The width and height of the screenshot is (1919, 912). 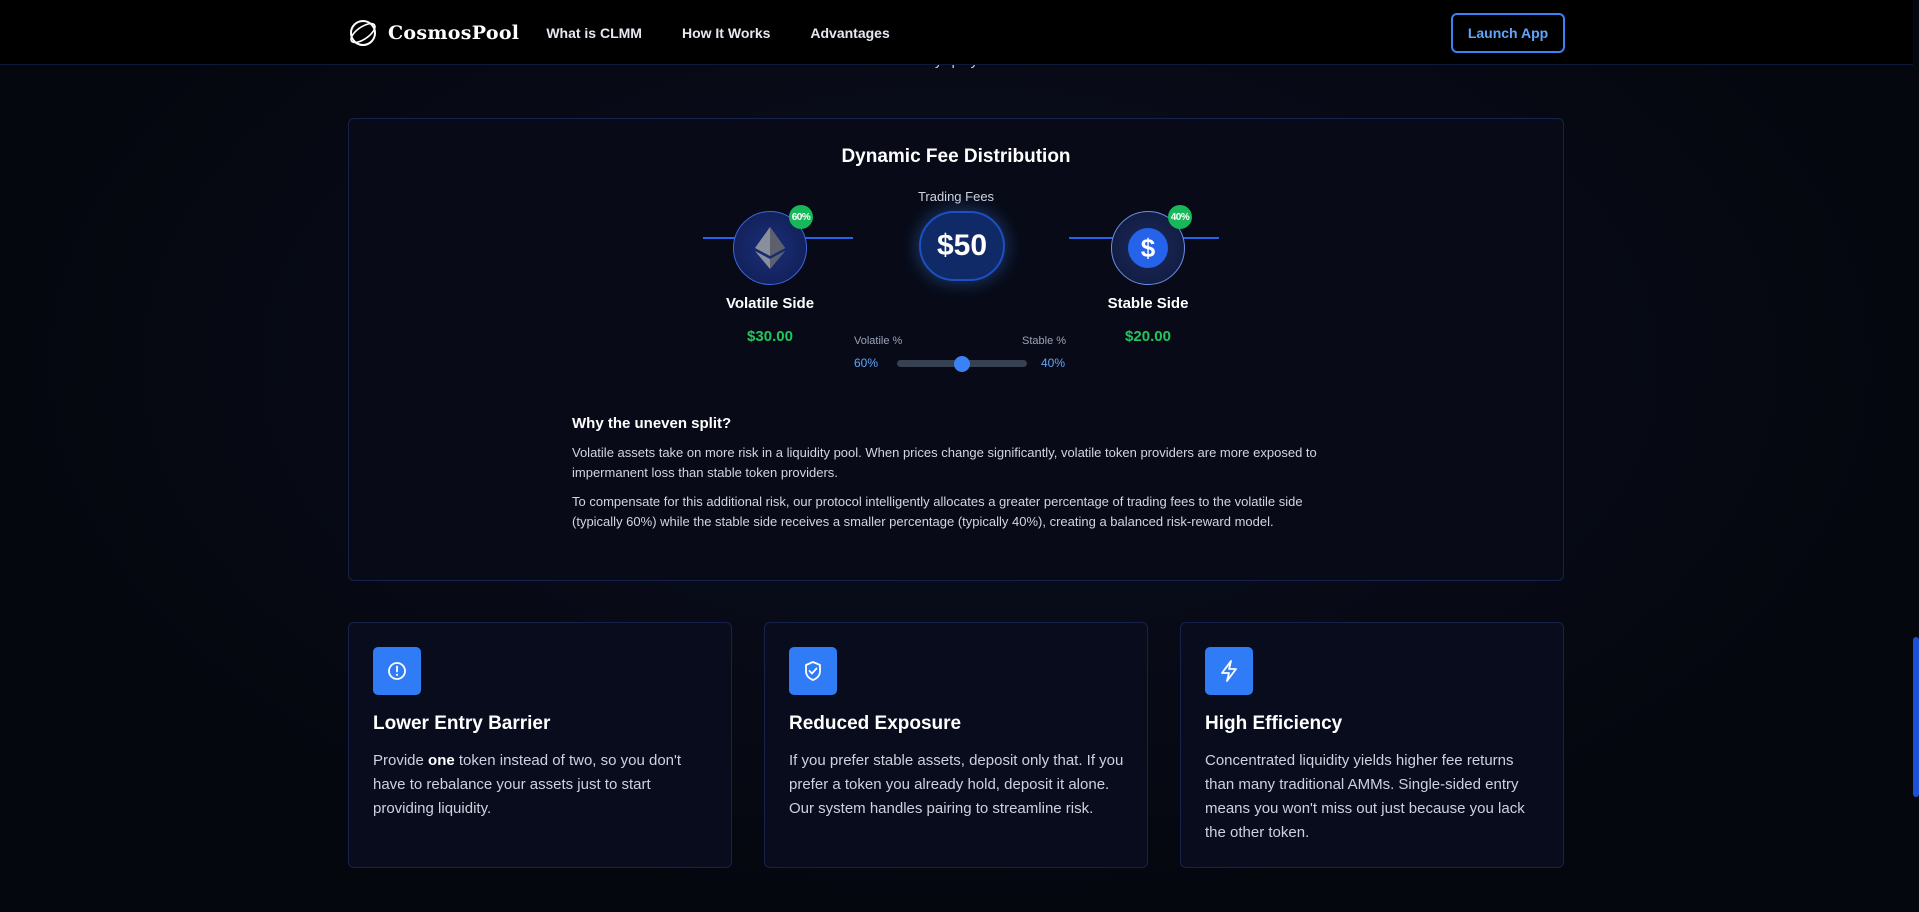 I want to click on total-fee-coin: $50, so click(x=962, y=246).